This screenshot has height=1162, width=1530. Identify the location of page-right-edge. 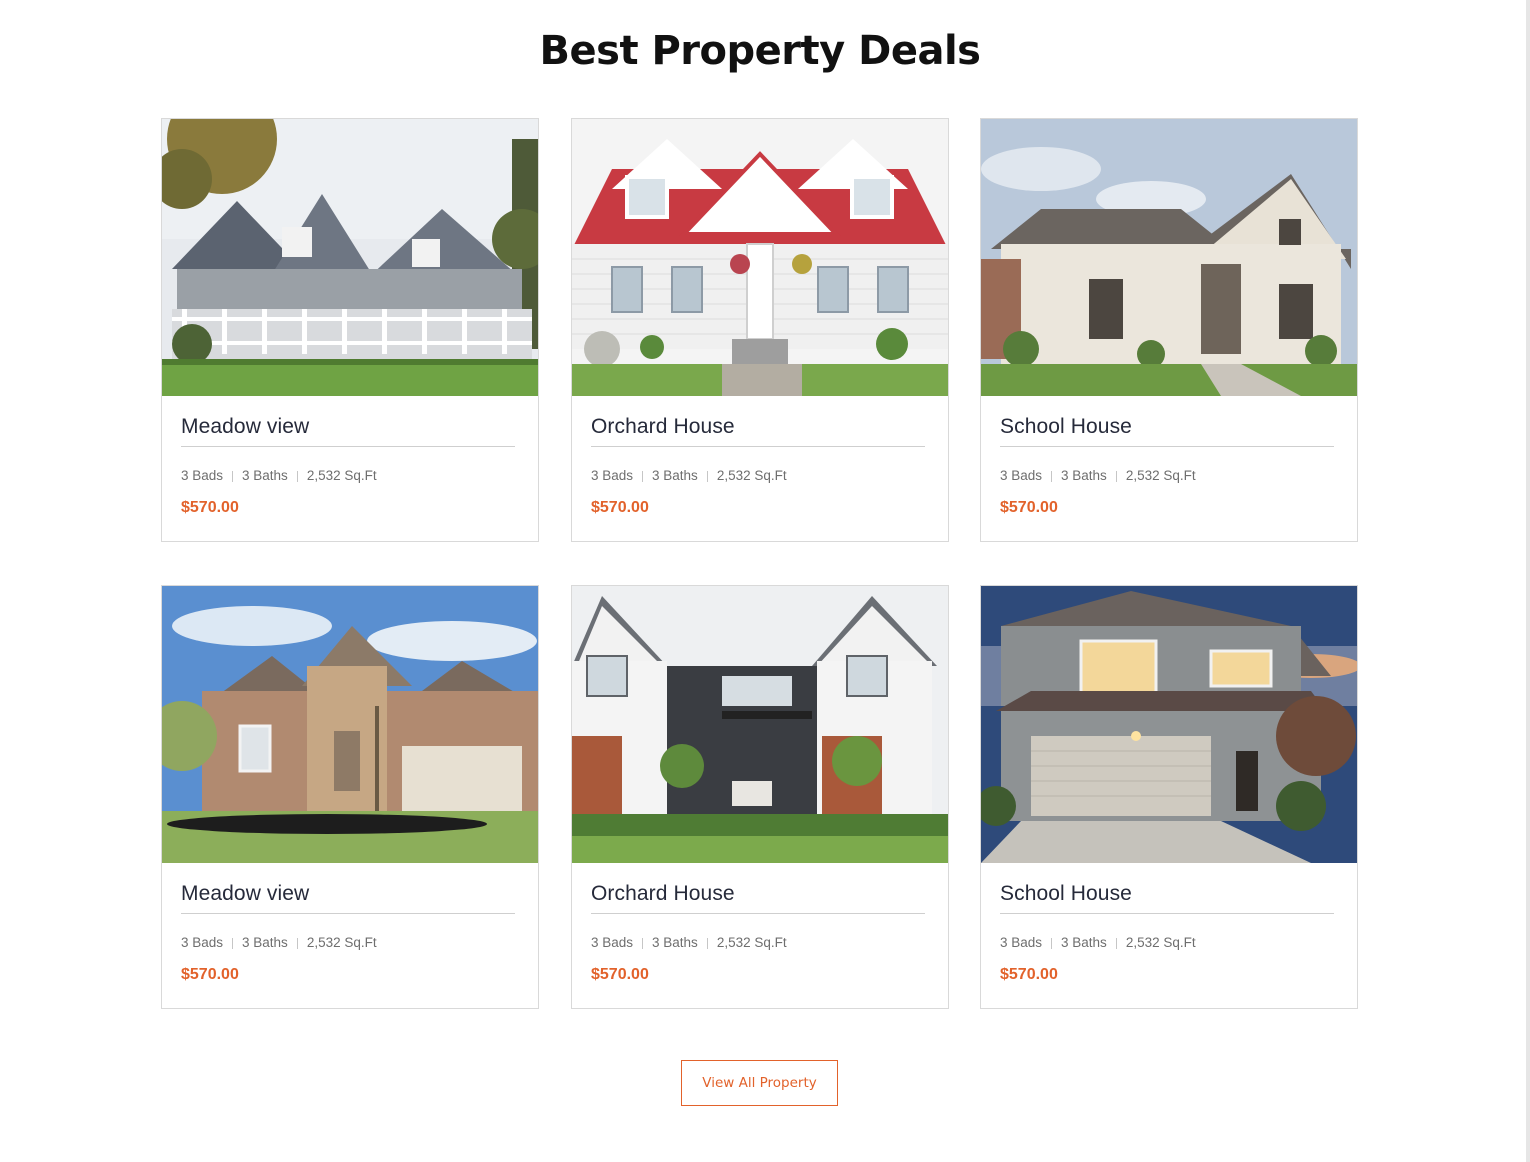
(1528, 581).